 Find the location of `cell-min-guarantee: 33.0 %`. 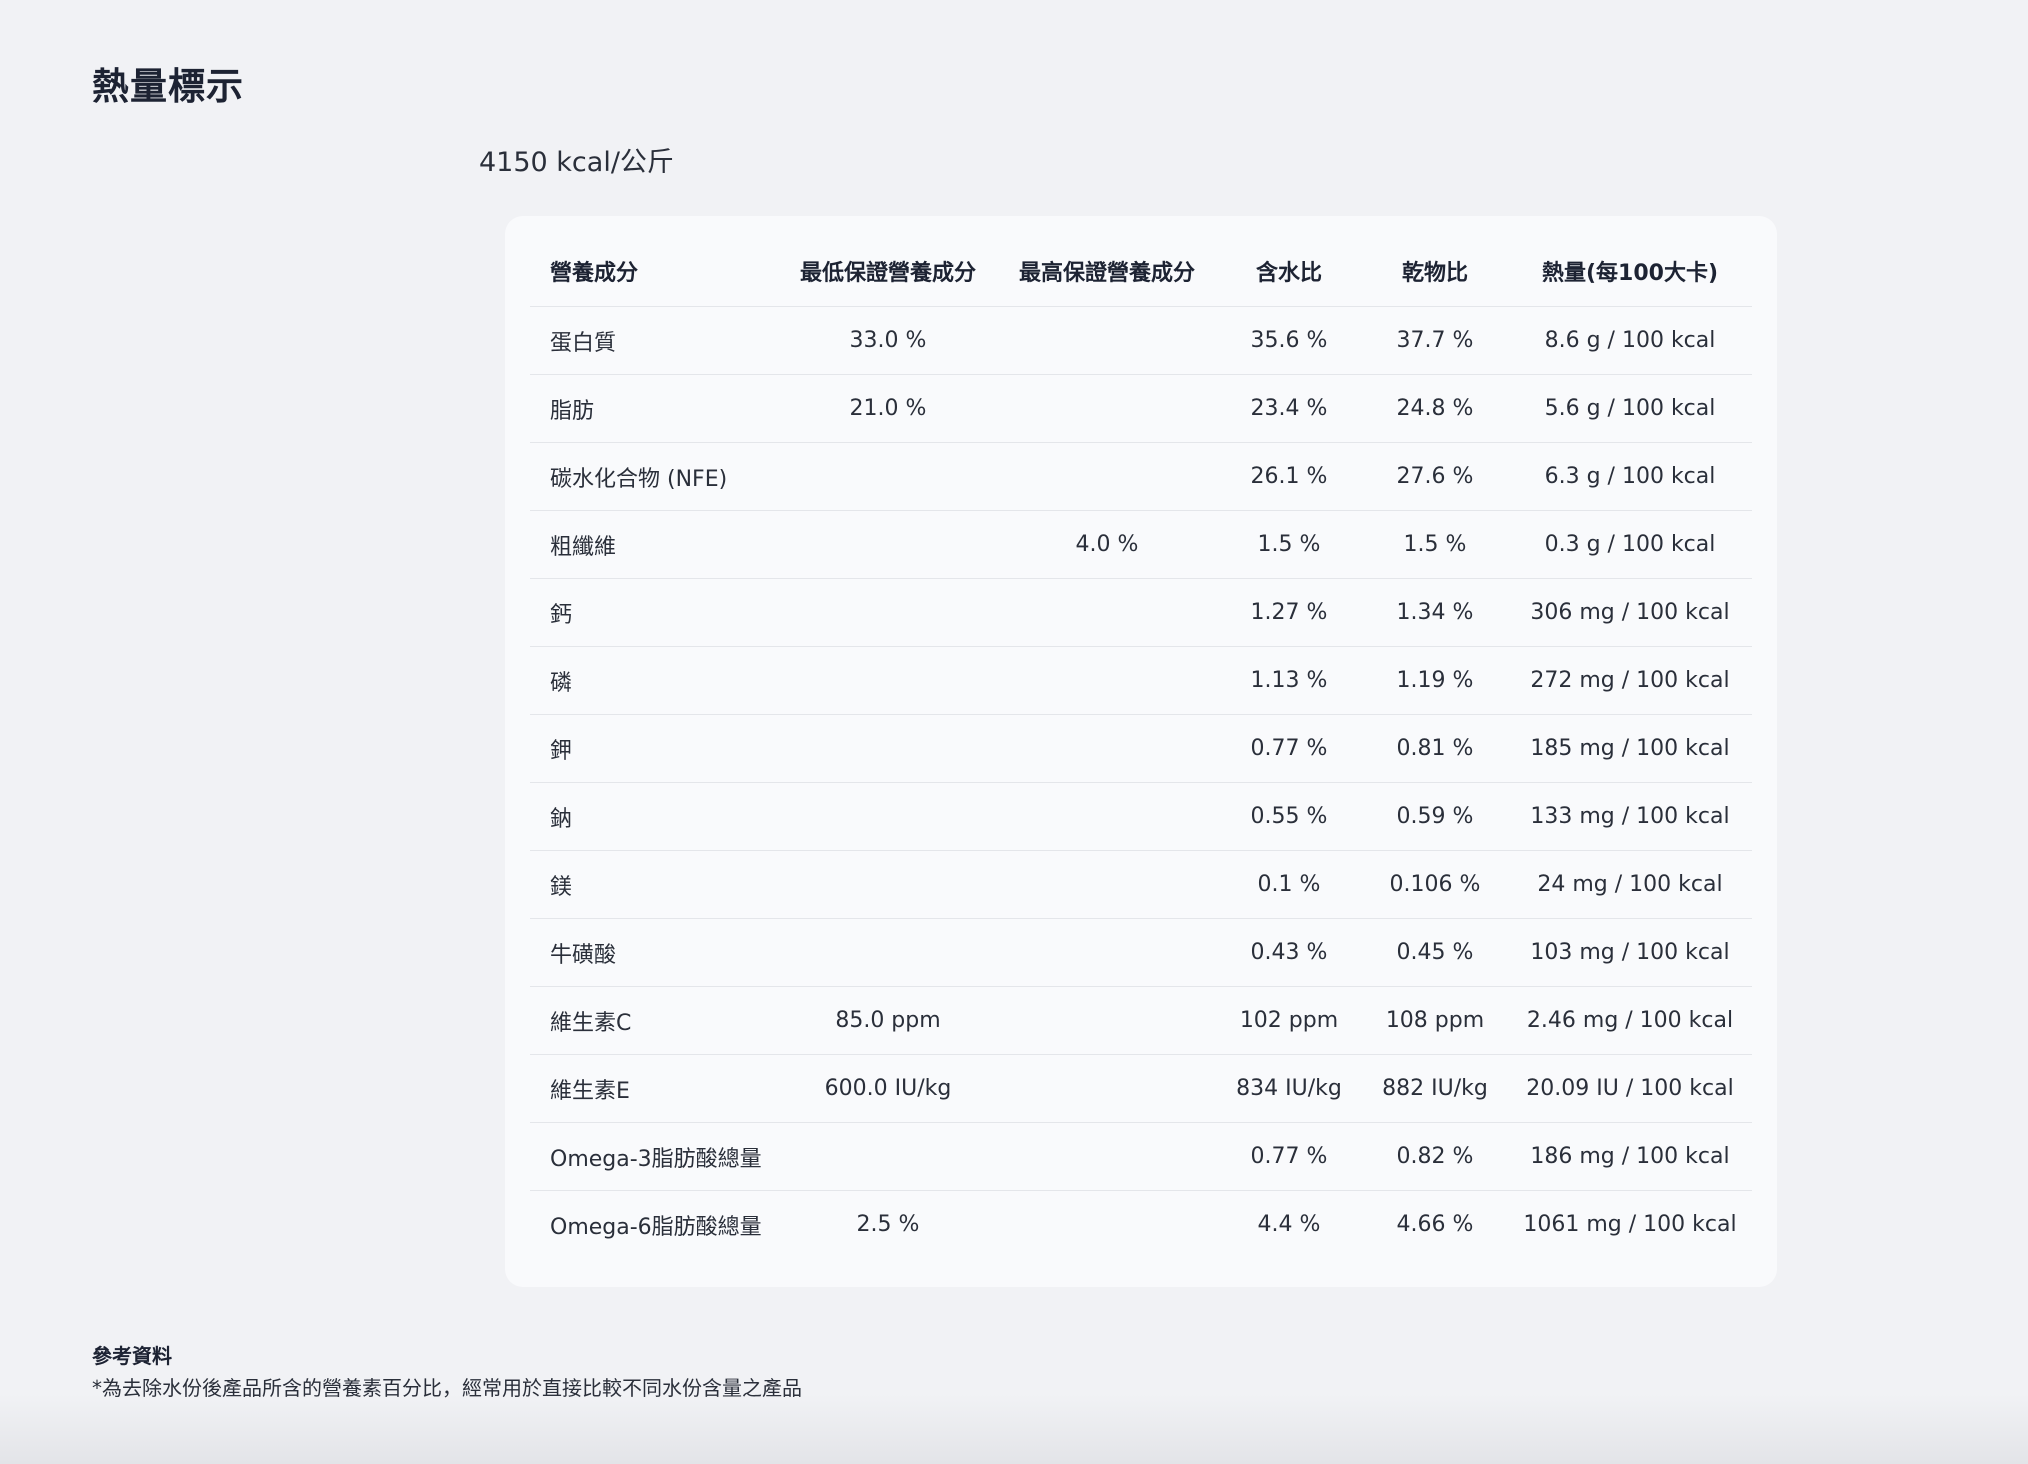

cell-min-guarantee: 33.0 % is located at coordinates (888, 340).